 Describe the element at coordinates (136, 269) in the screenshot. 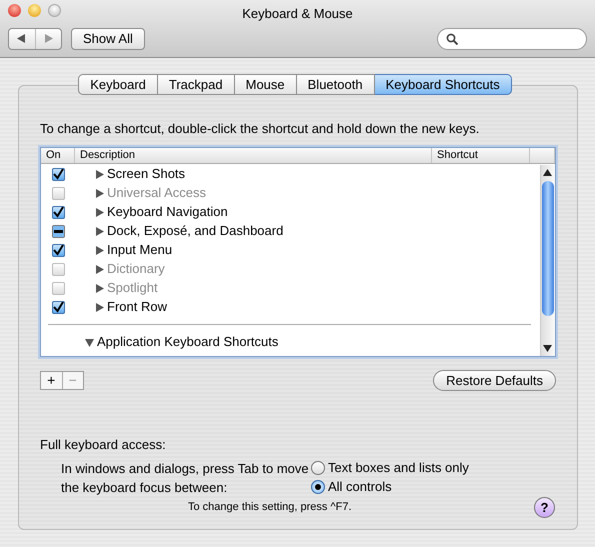

I see `row-description: Dictionary` at that location.